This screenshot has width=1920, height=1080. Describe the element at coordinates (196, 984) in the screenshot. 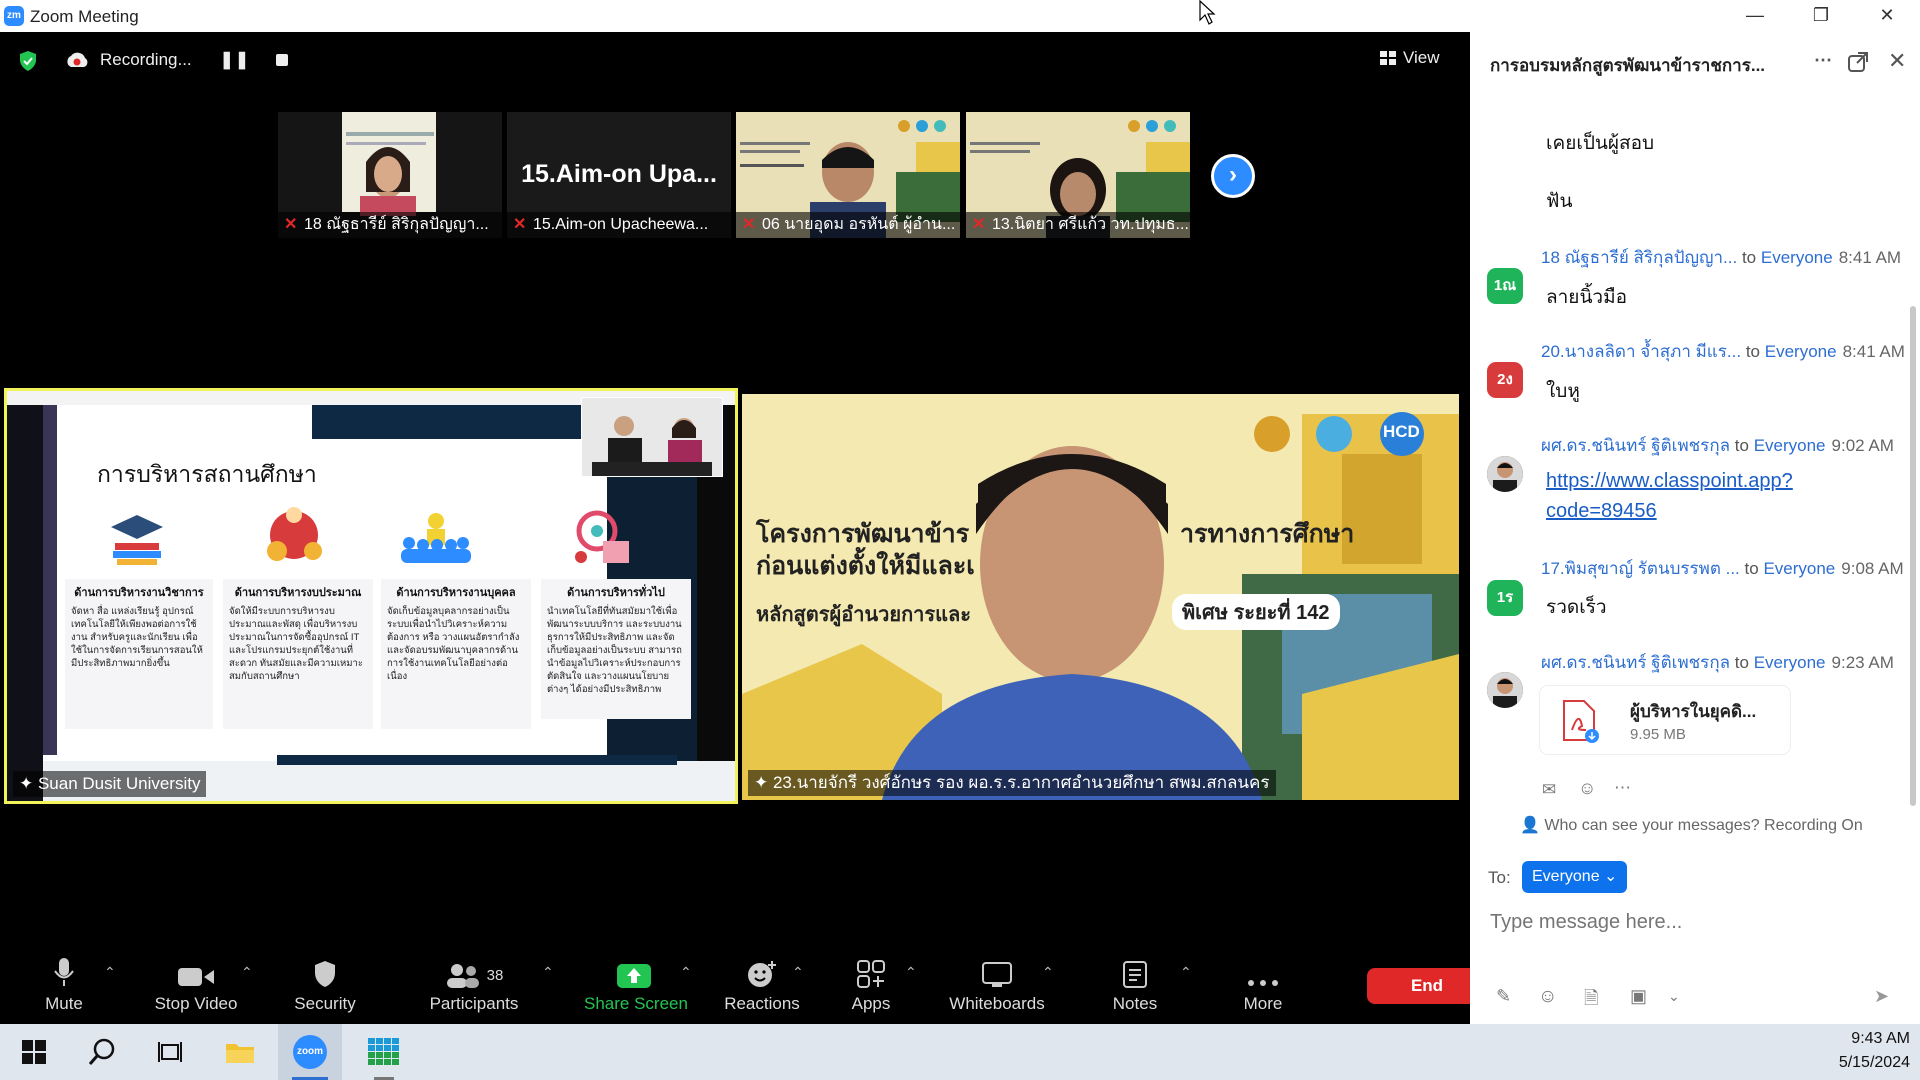

I see `stop-video-button: Stop Video` at that location.